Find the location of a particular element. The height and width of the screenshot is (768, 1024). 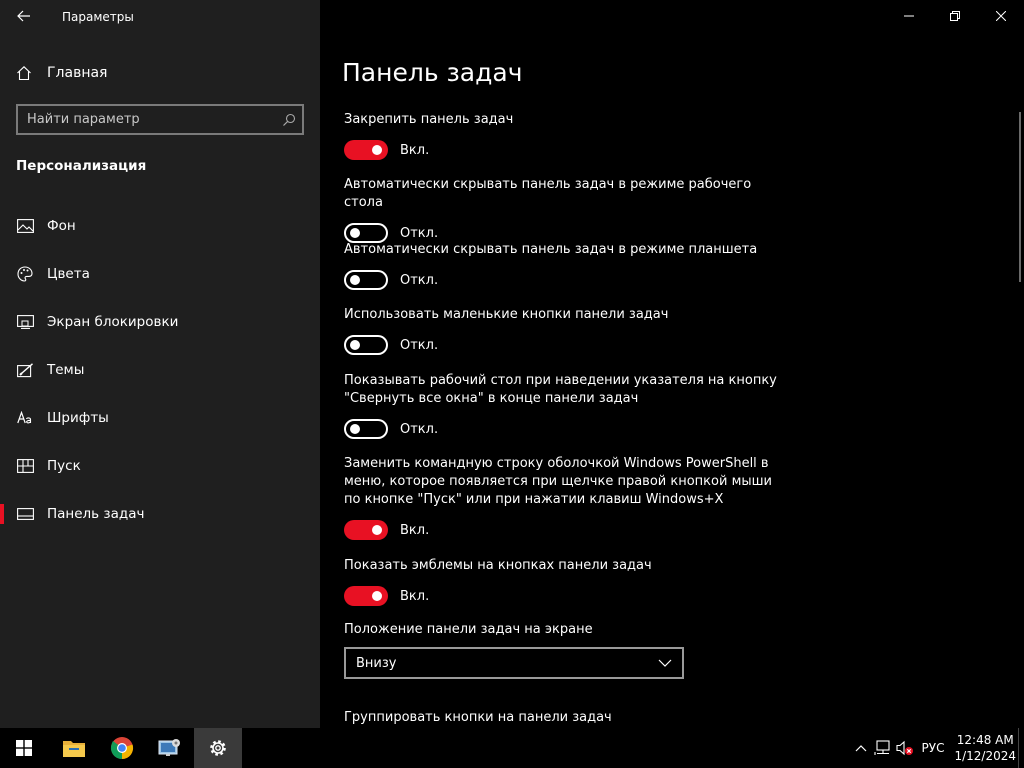

position-dropdown: Внизу is located at coordinates (514, 663).